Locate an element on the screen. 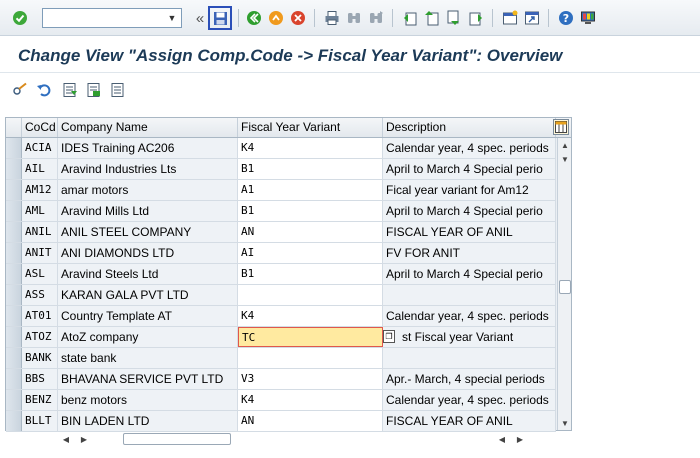  scroll-down-end-icon: ▼ is located at coordinates (565, 423).